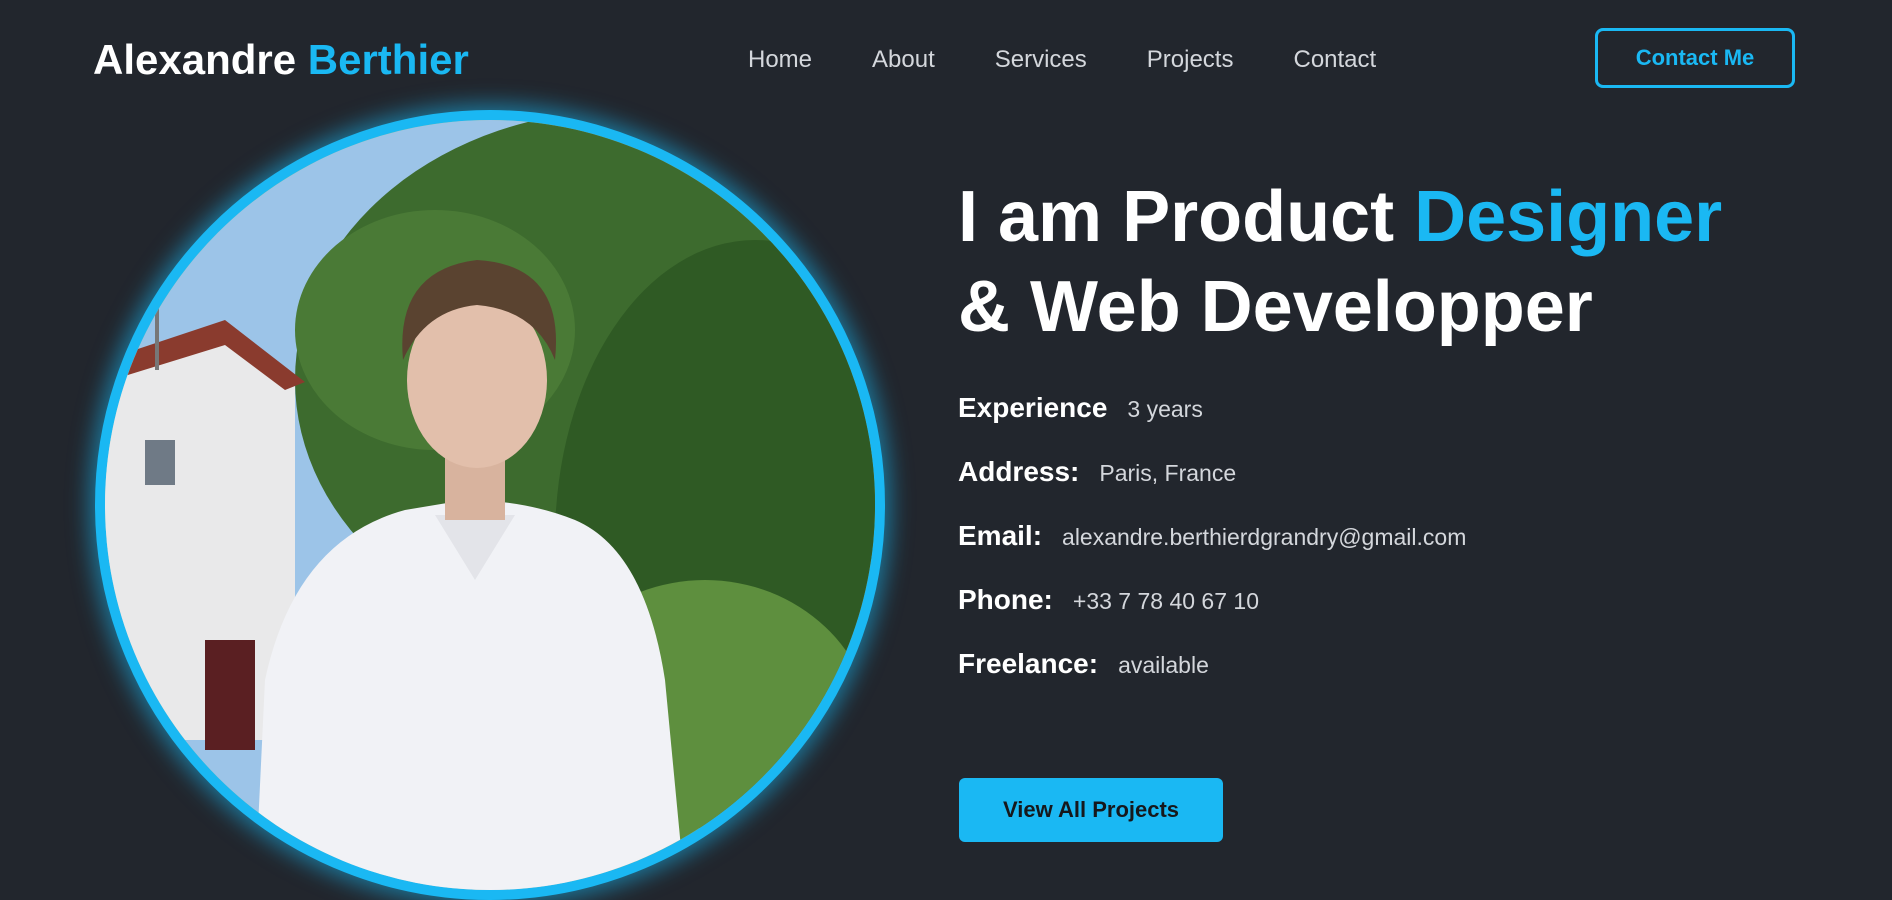 The width and height of the screenshot is (1892, 900). I want to click on info-value: +33 7 78 40 67 10, so click(1165, 601).